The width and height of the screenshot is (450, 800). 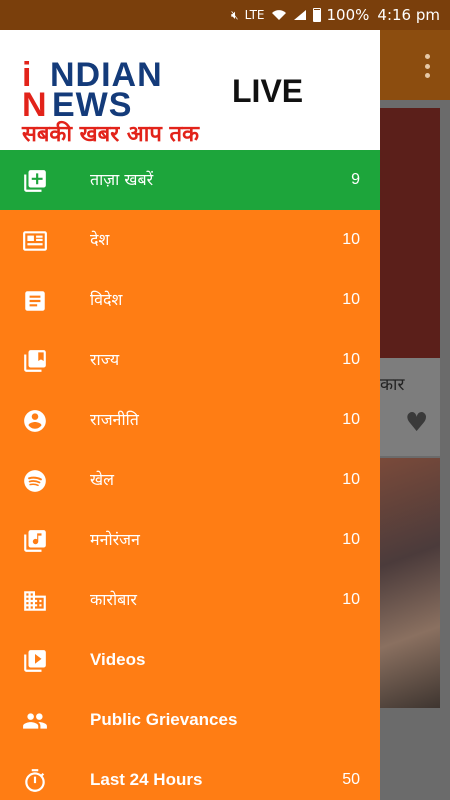 I want to click on drawer-item-6: मनोरंजन 10, so click(x=190, y=540).